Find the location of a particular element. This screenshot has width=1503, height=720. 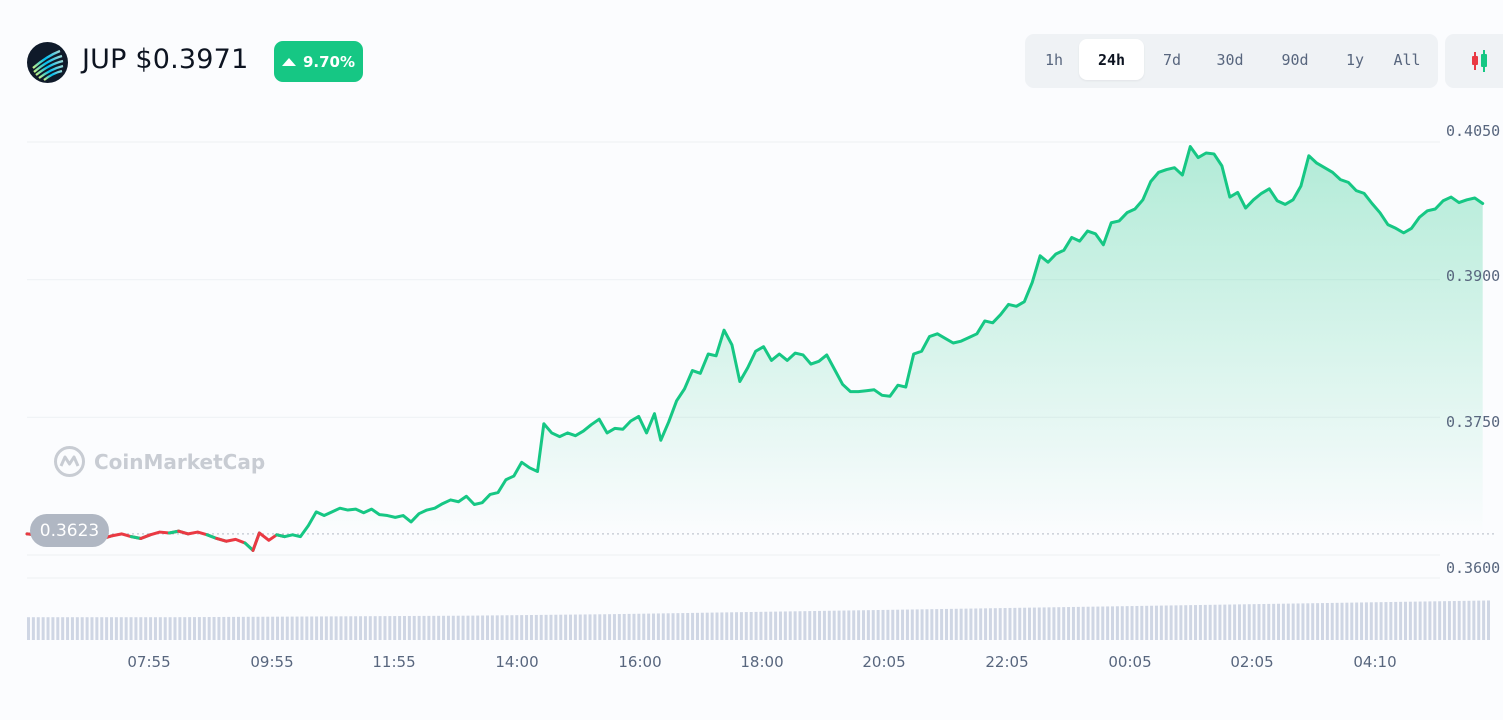

watermark-text: CoinMarketCap is located at coordinates (180, 461).